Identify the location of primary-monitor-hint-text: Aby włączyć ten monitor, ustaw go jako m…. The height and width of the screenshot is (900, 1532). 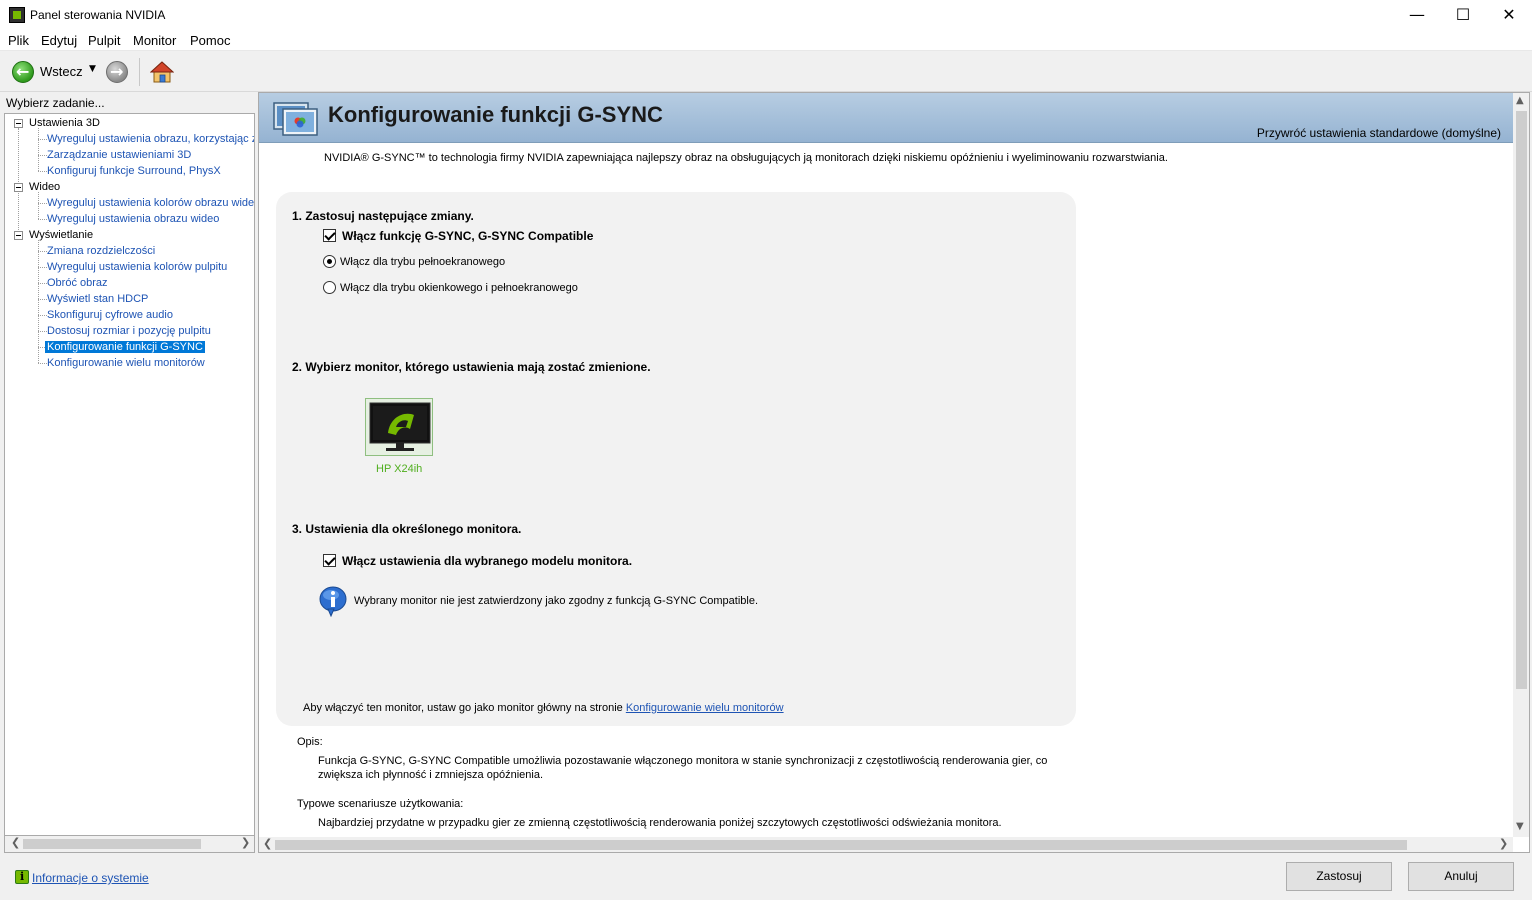
(464, 708).